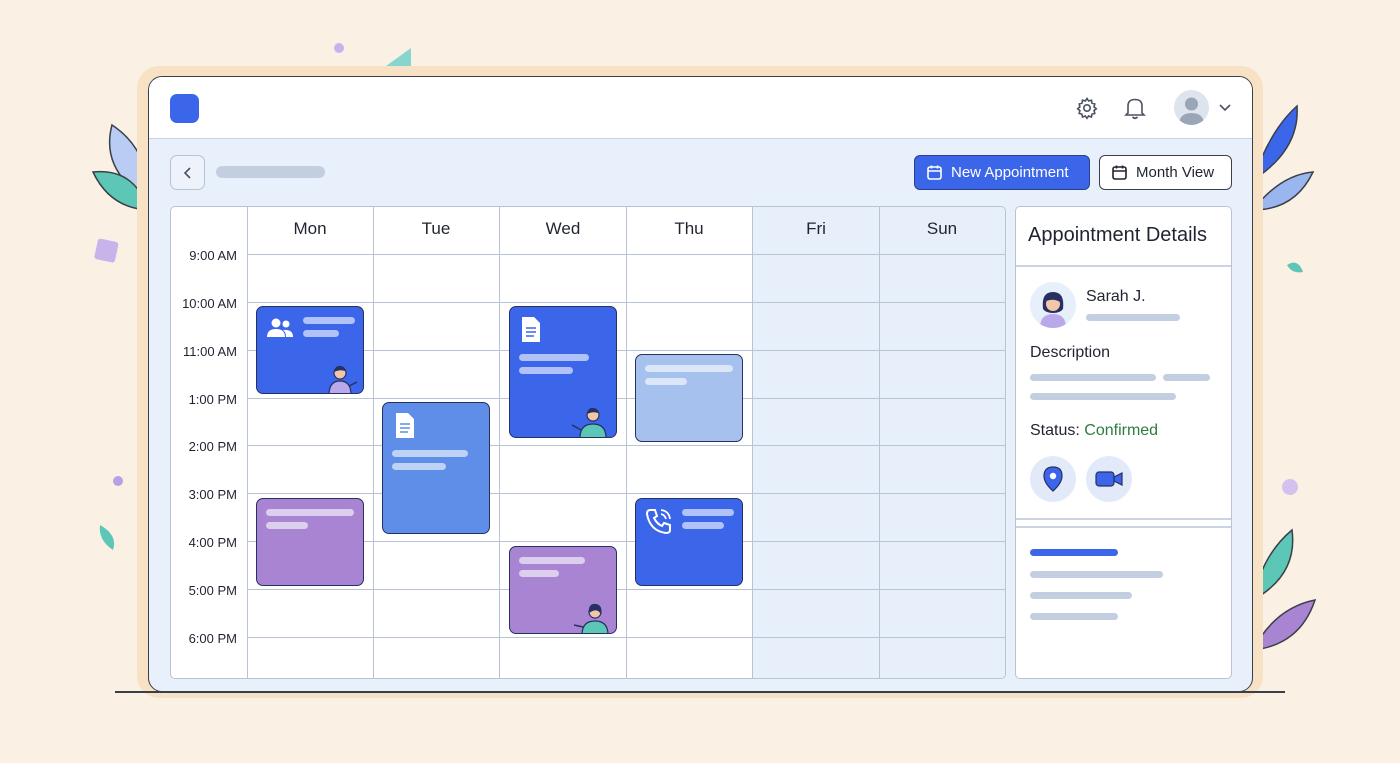 The height and width of the screenshot is (763, 1400). Describe the element at coordinates (212, 590) in the screenshot. I see `time-label: 5:00 PM` at that location.